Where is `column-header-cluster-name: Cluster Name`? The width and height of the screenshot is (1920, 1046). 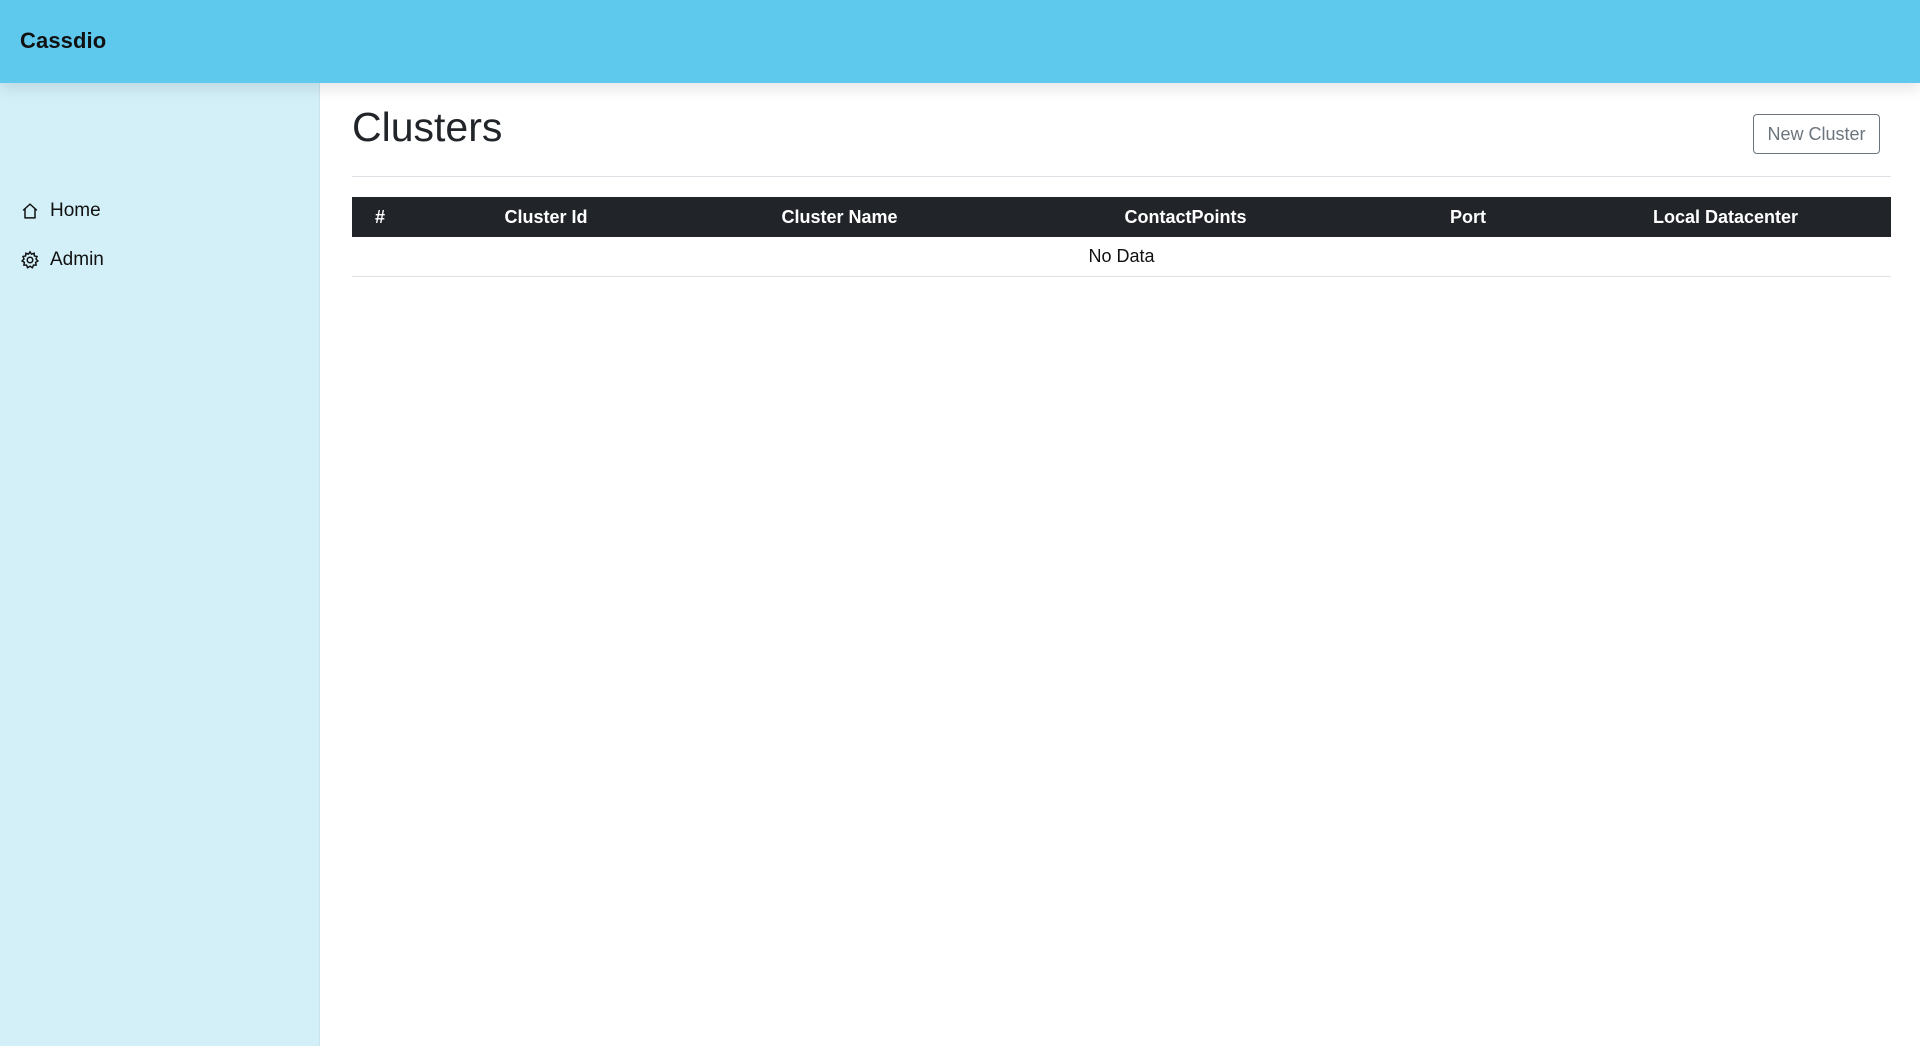
column-header-cluster-name: Cluster Name is located at coordinates (839, 216).